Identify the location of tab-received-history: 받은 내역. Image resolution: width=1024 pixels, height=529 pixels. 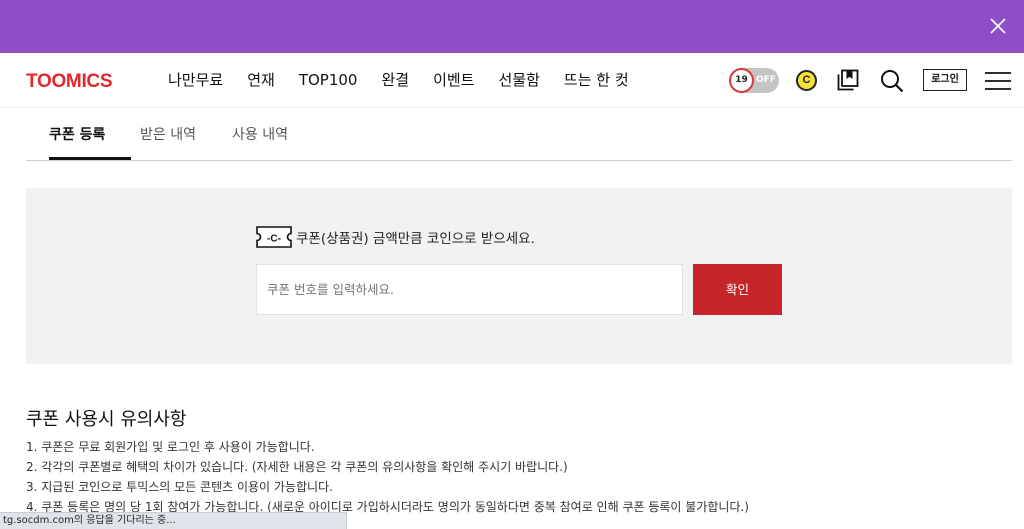
(168, 135).